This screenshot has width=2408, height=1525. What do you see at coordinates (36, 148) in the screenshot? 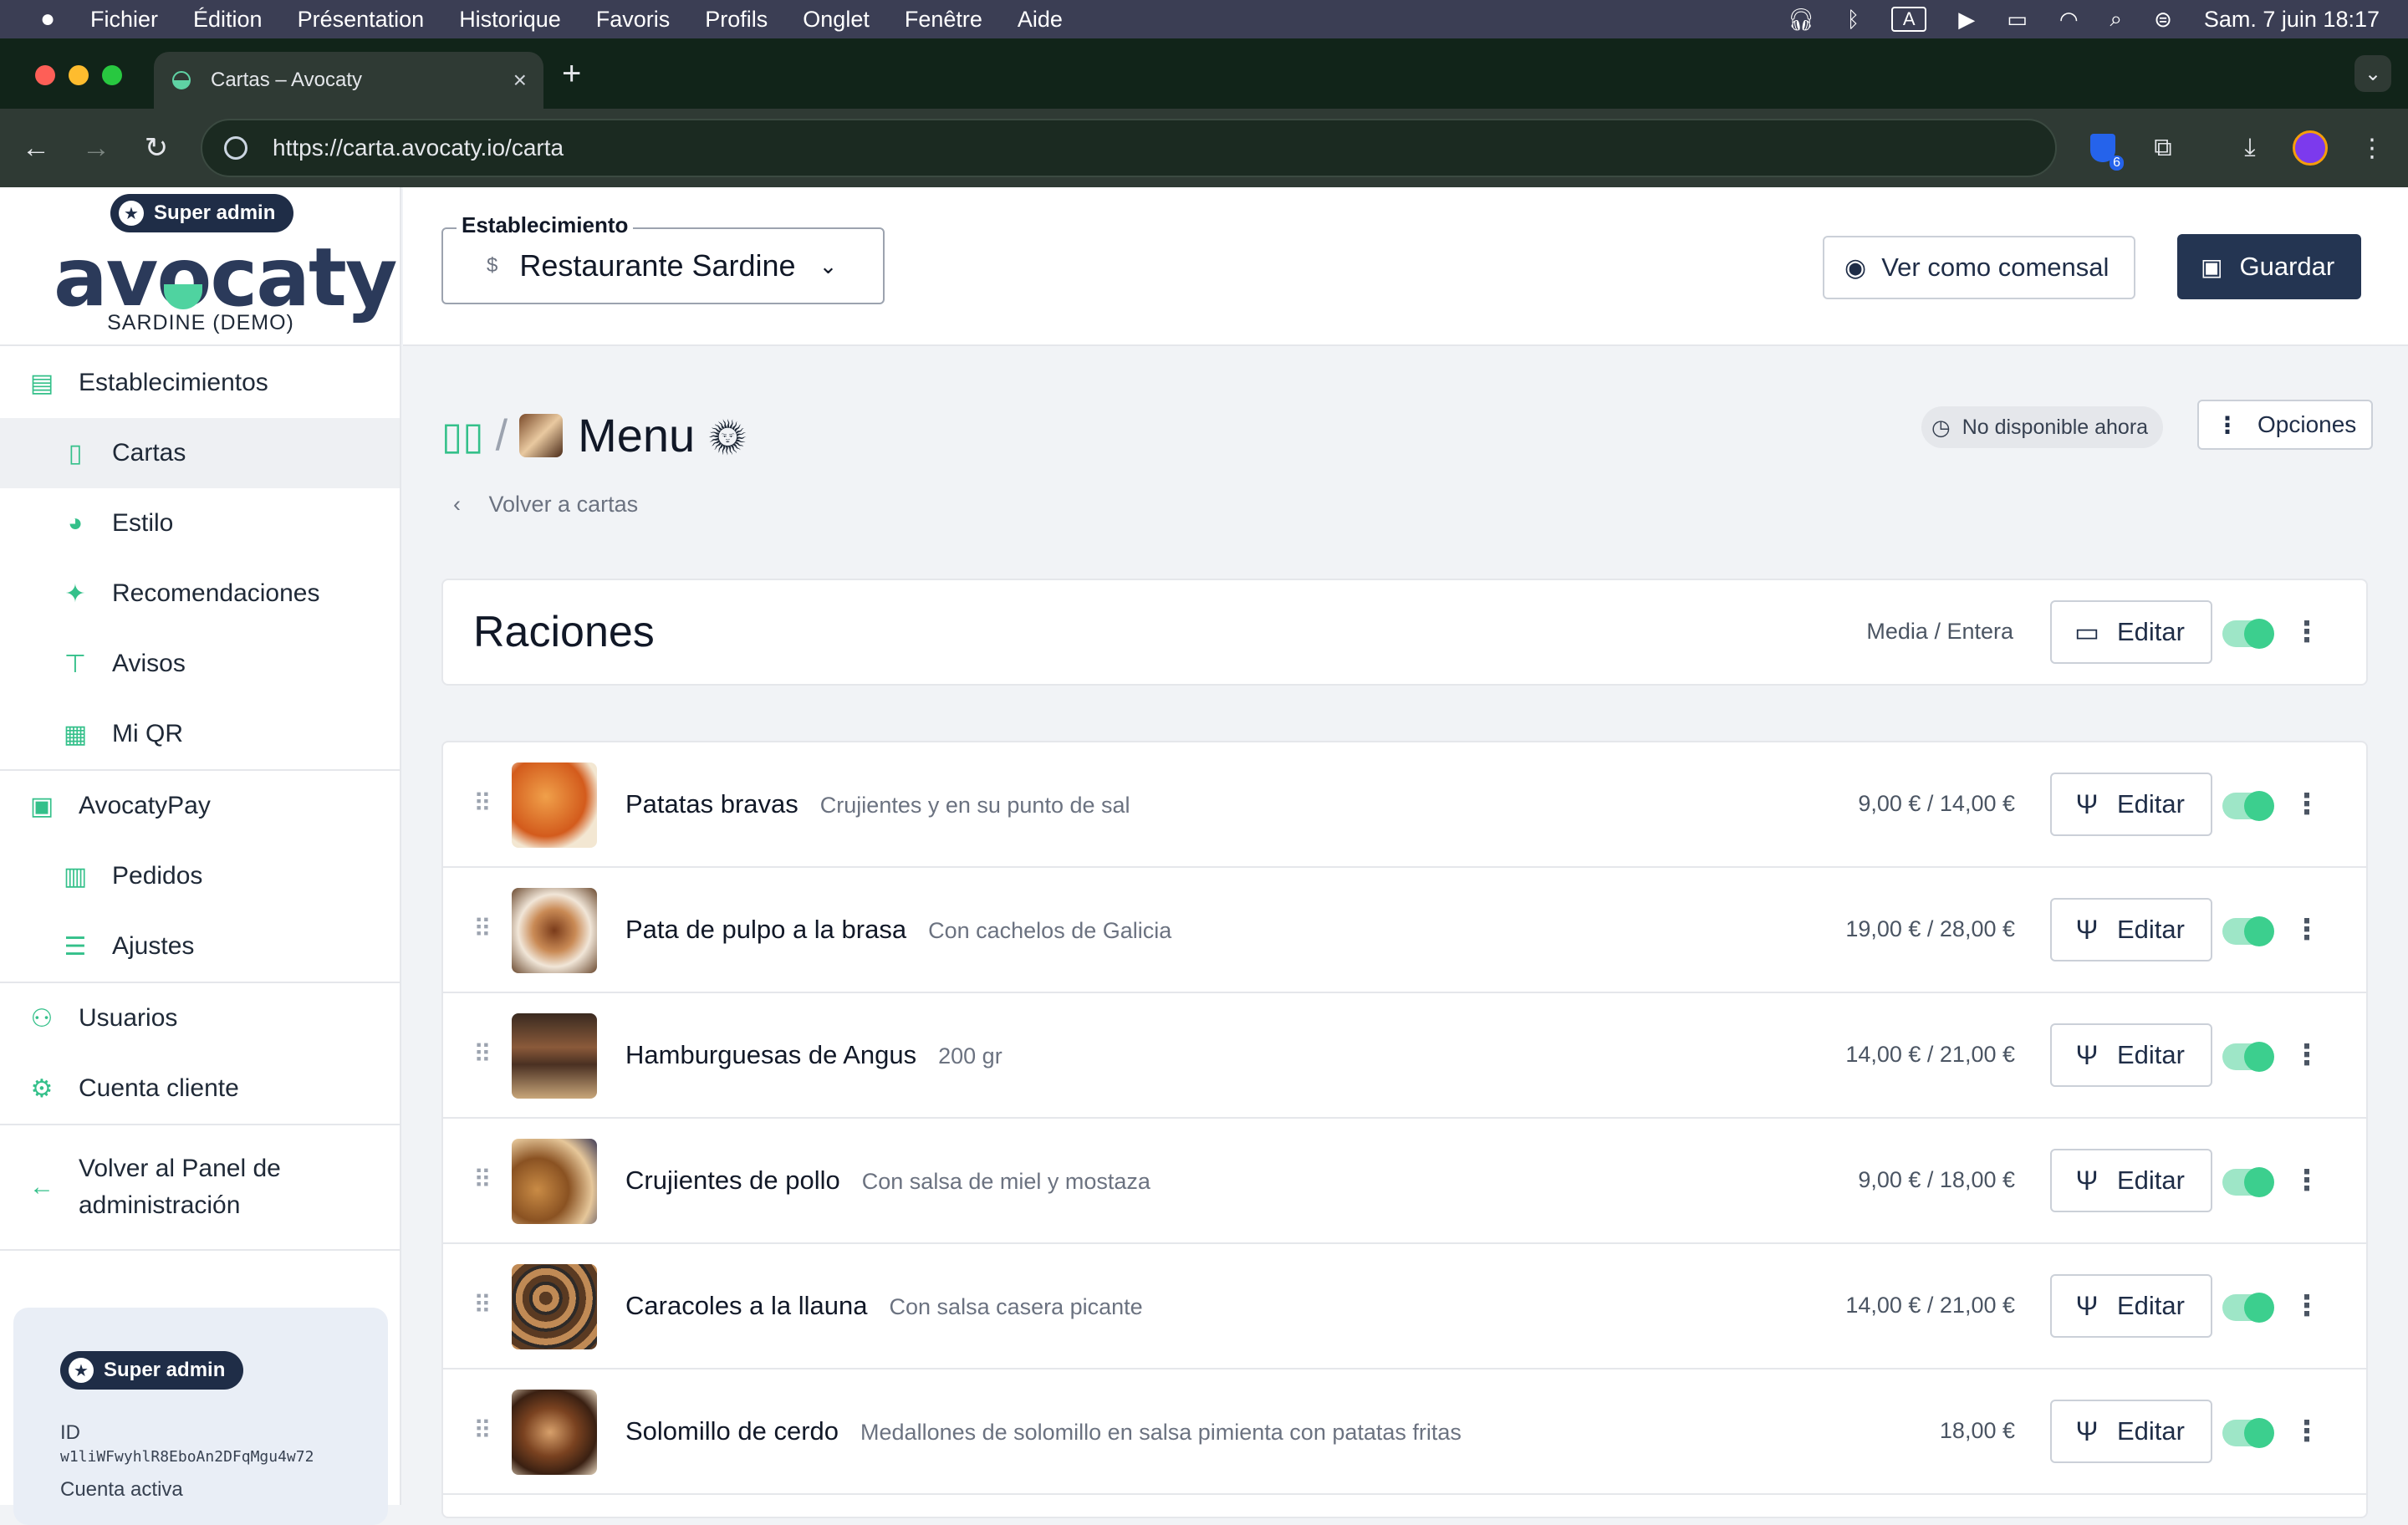
I see `back-arrow-icon: ←` at bounding box center [36, 148].